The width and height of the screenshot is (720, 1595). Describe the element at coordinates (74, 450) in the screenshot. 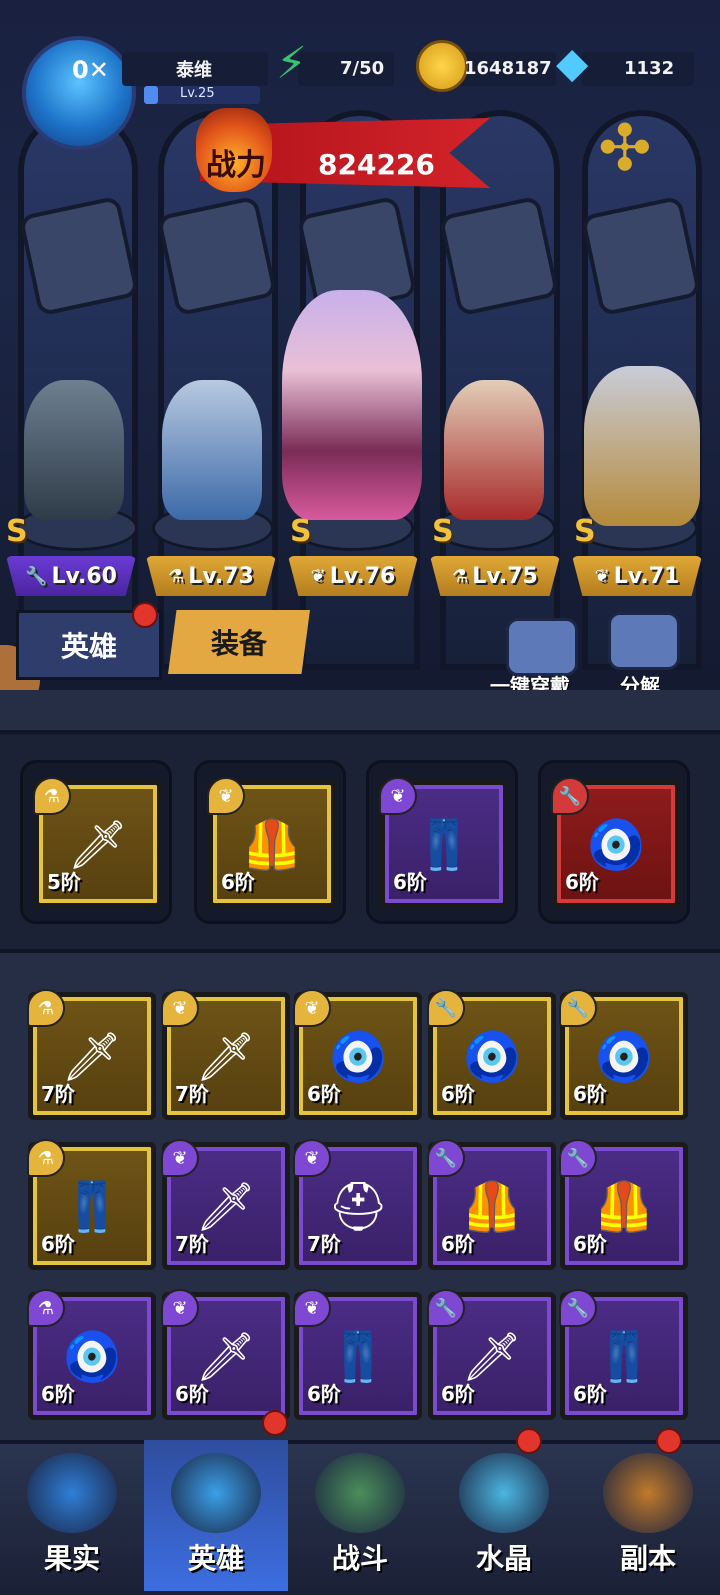

I see `hero-mech-beast` at that location.